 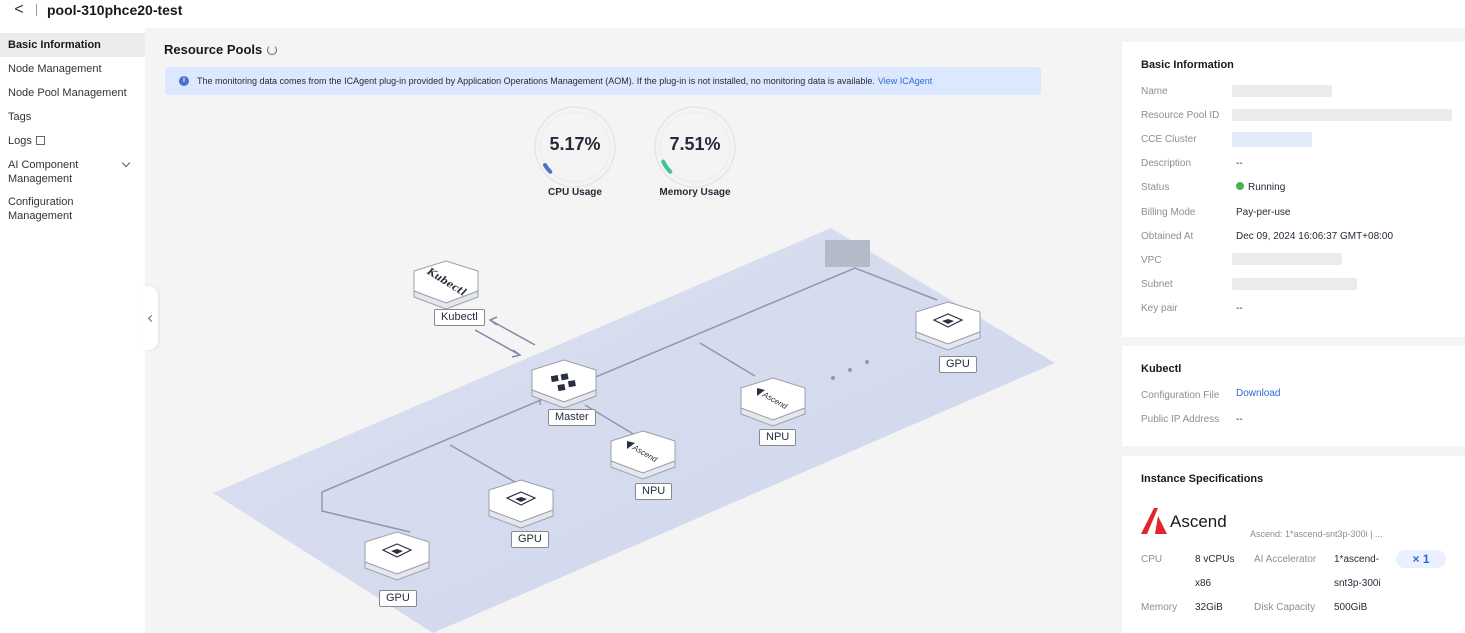 I want to click on description-value: --, so click(x=1239, y=163).